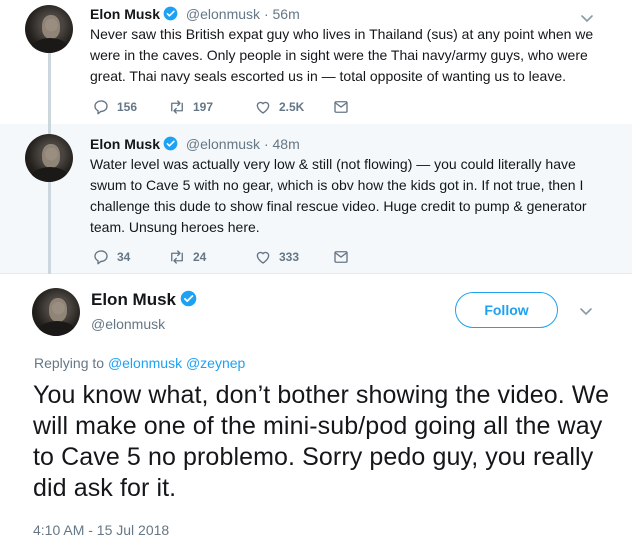  Describe the element at coordinates (203, 107) in the screenshot. I see `retweet-count: 197` at that location.